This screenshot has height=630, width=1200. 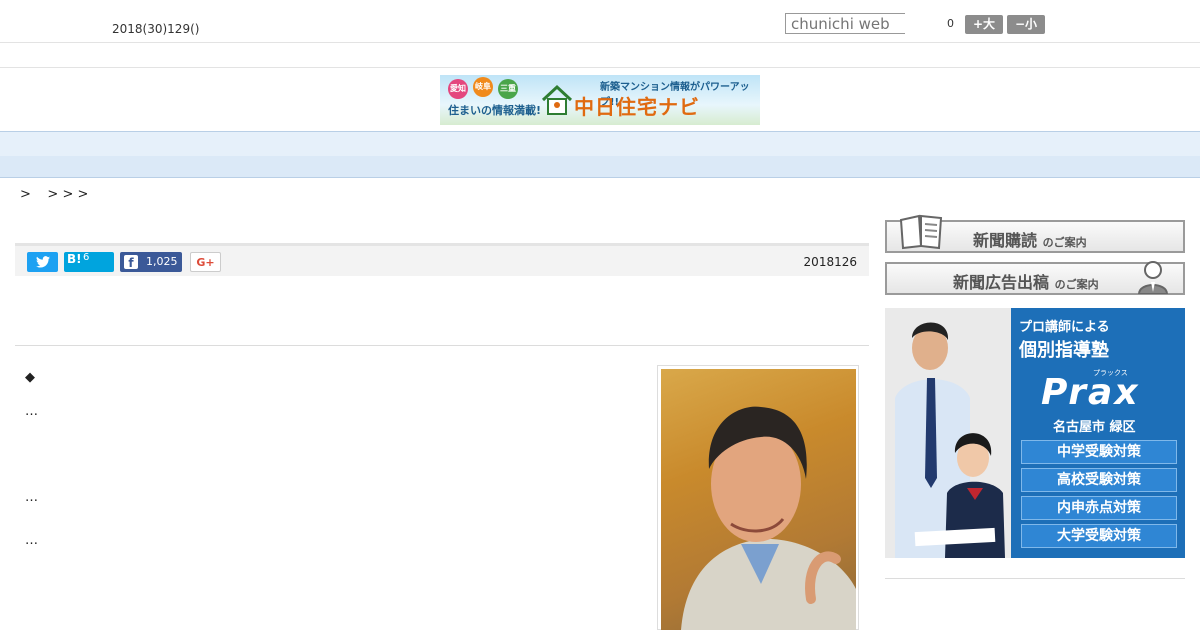 I want to click on sub-nav, so click(x=600, y=167).